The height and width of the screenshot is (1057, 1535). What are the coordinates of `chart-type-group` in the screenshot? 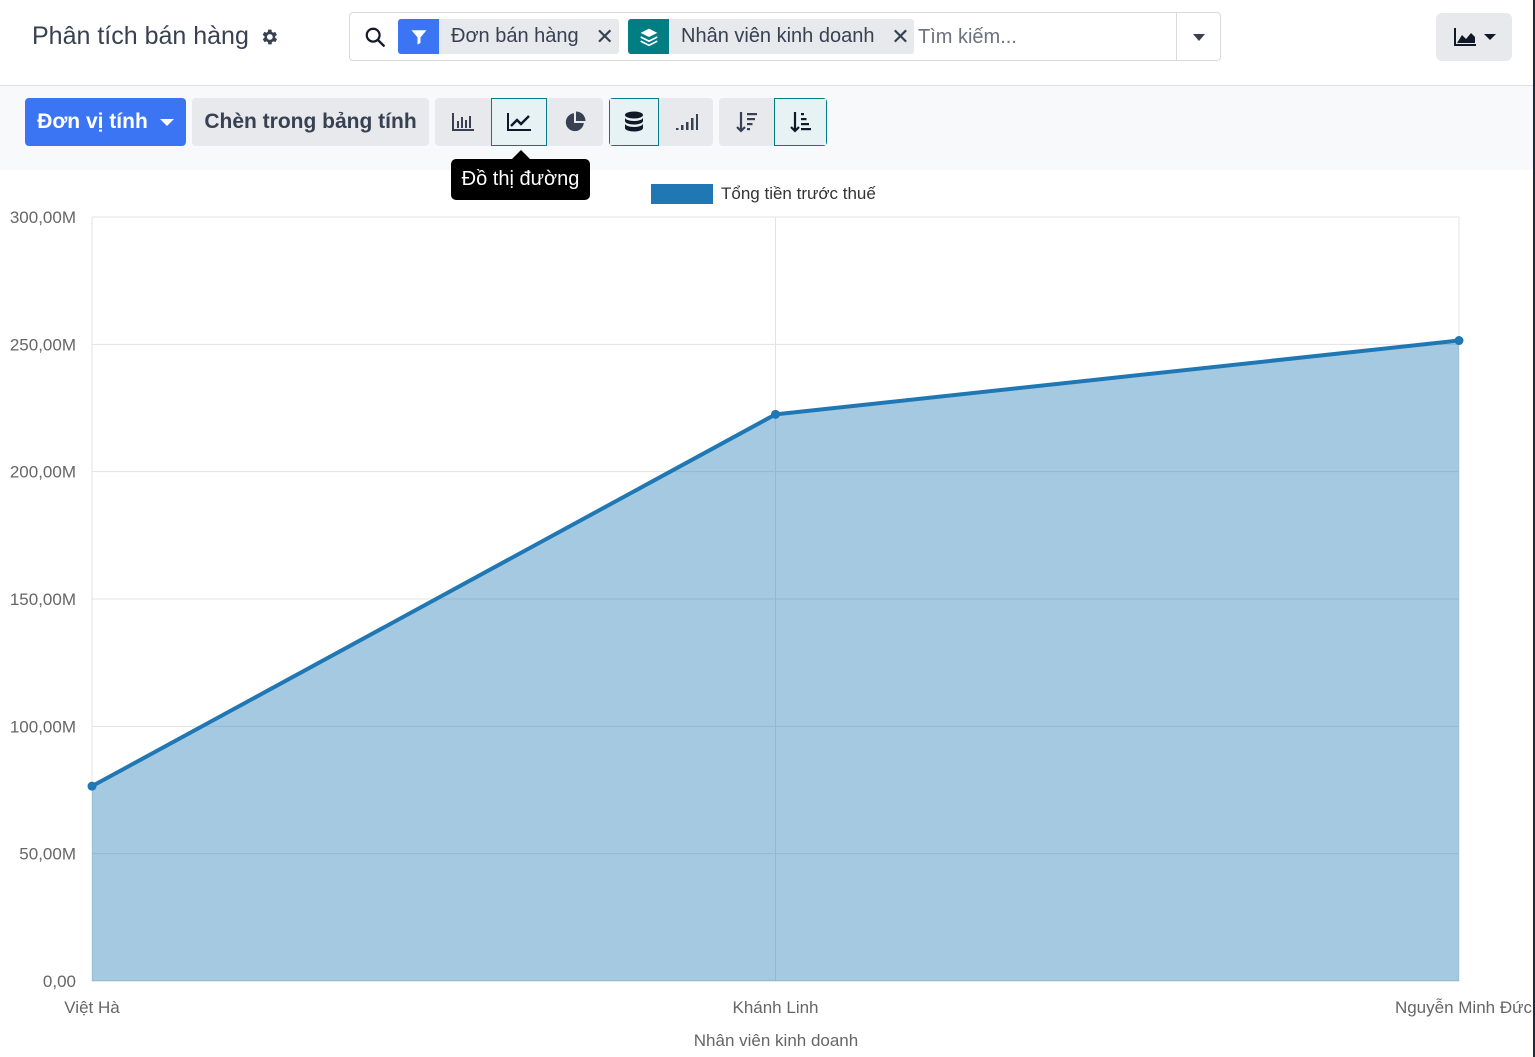 It's located at (519, 122).